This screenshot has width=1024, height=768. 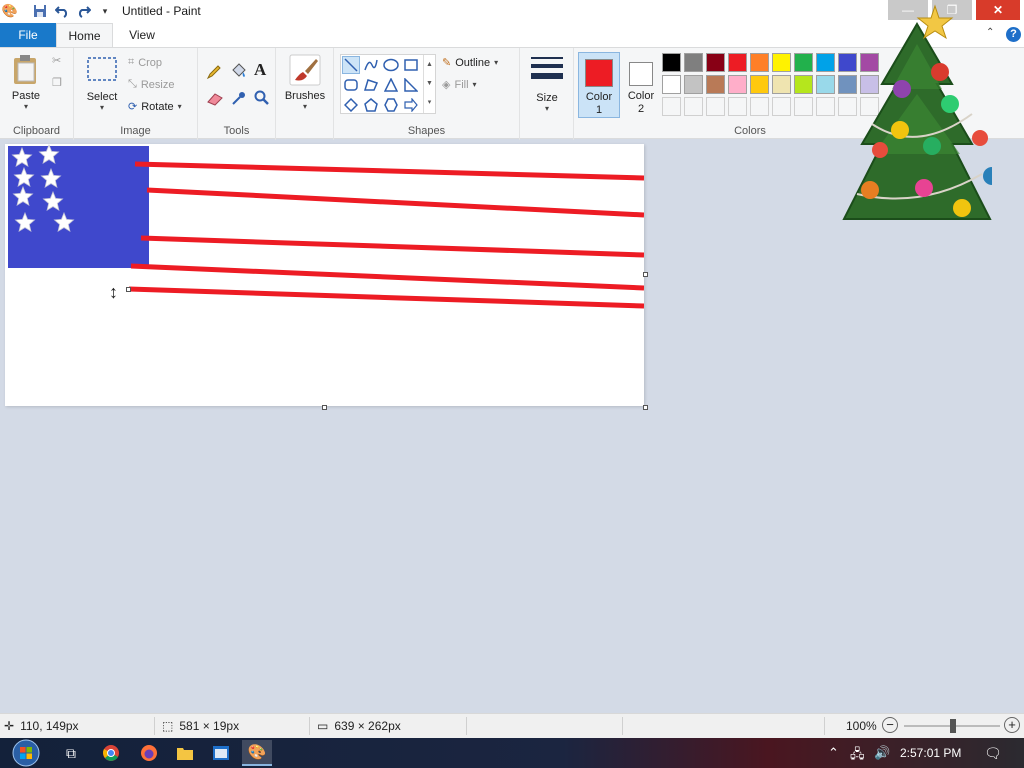 What do you see at coordinates (84, 35) in the screenshot?
I see `tab-home: Home` at bounding box center [84, 35].